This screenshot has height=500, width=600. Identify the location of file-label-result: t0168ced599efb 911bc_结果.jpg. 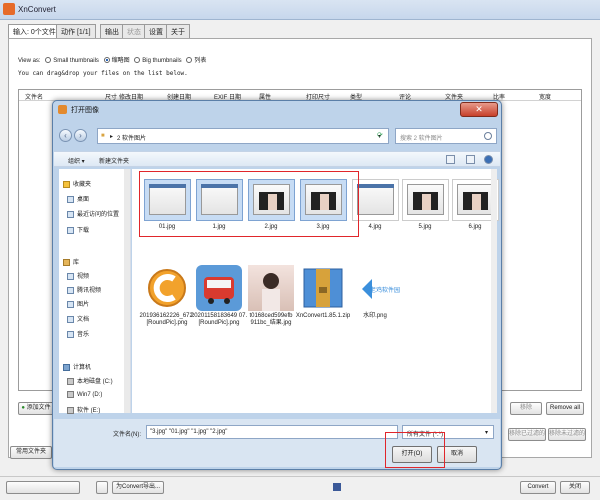
(271, 320).